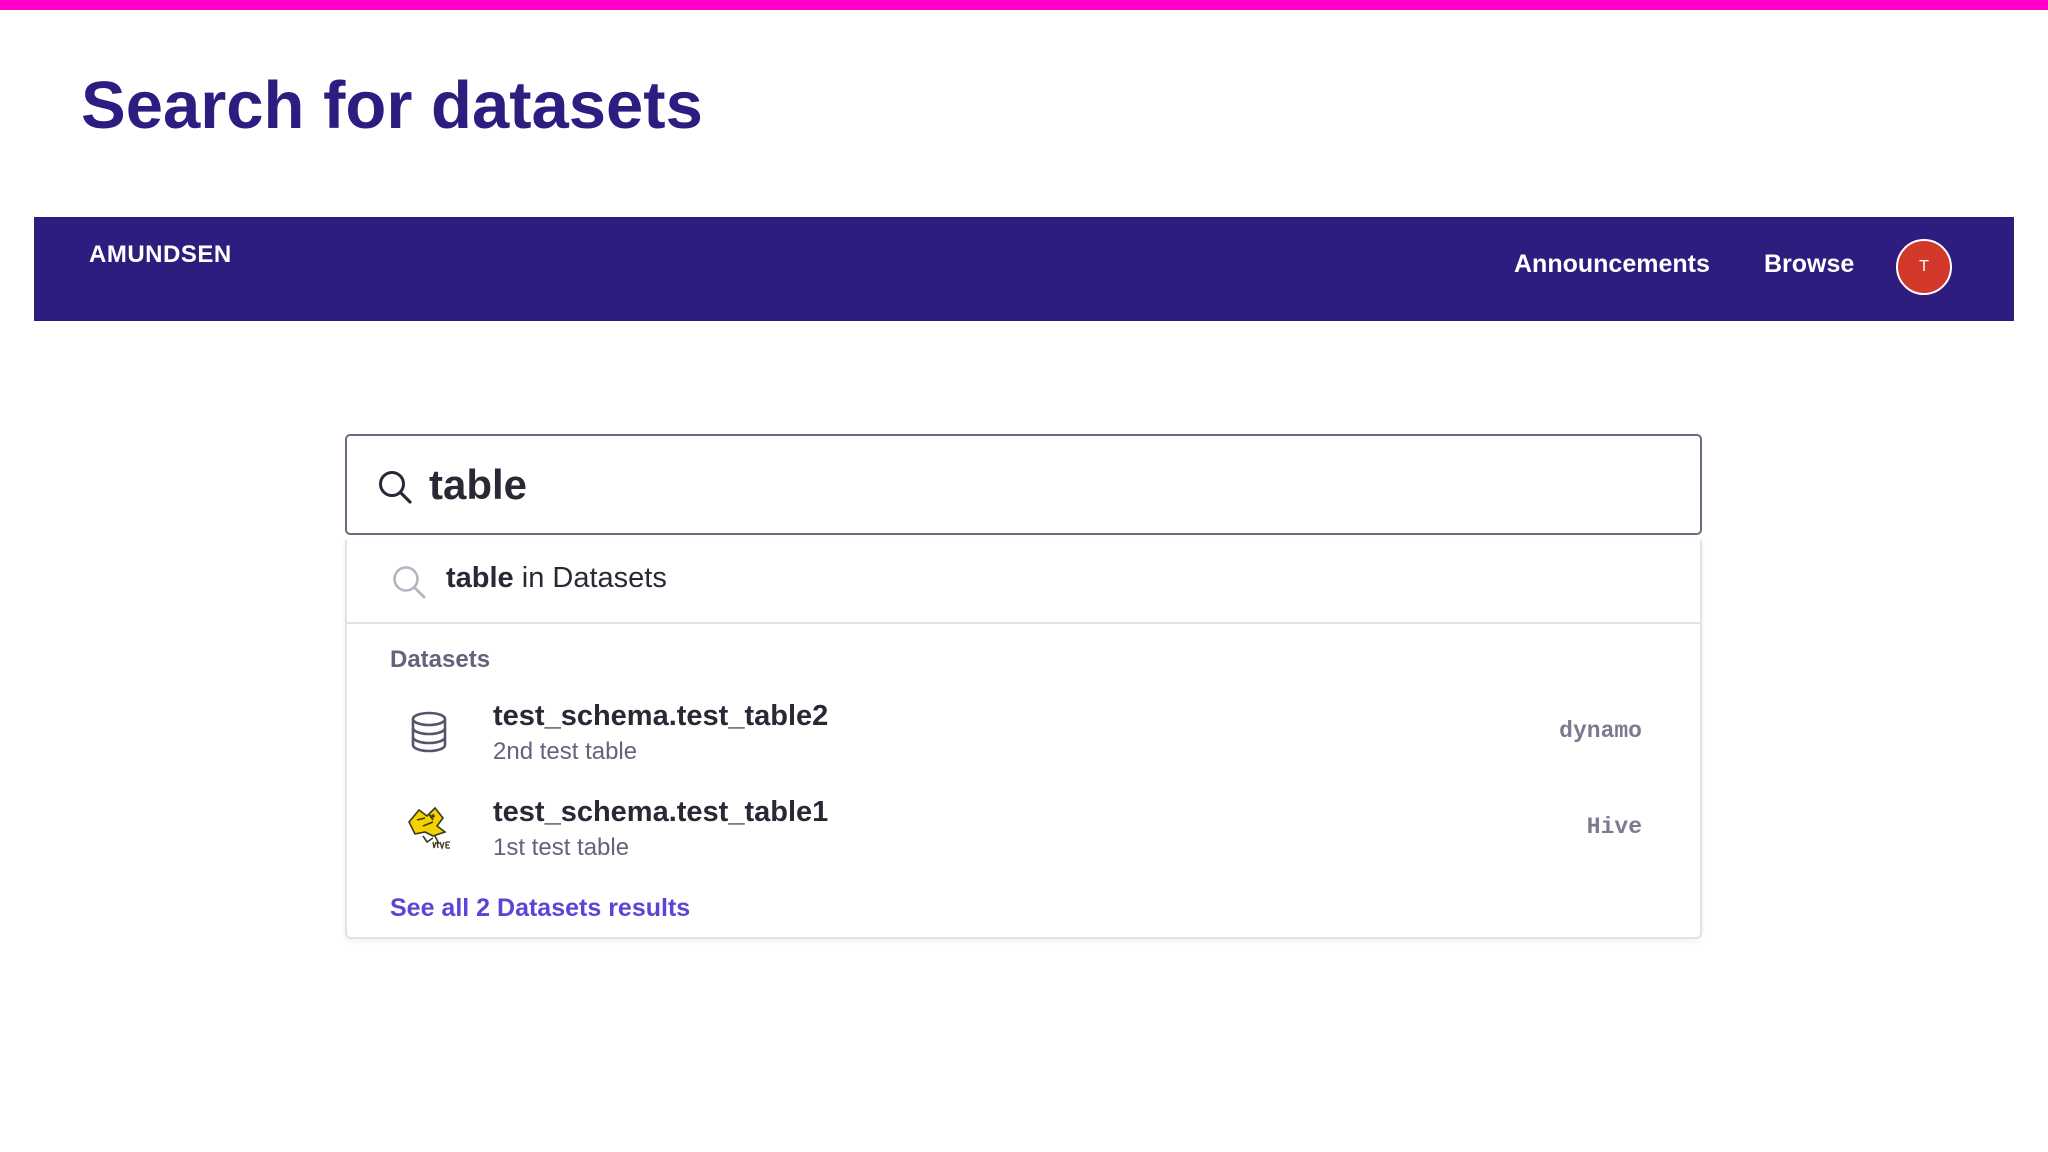  I want to click on search-suggestion-row: table in Datasets, so click(1023, 582).